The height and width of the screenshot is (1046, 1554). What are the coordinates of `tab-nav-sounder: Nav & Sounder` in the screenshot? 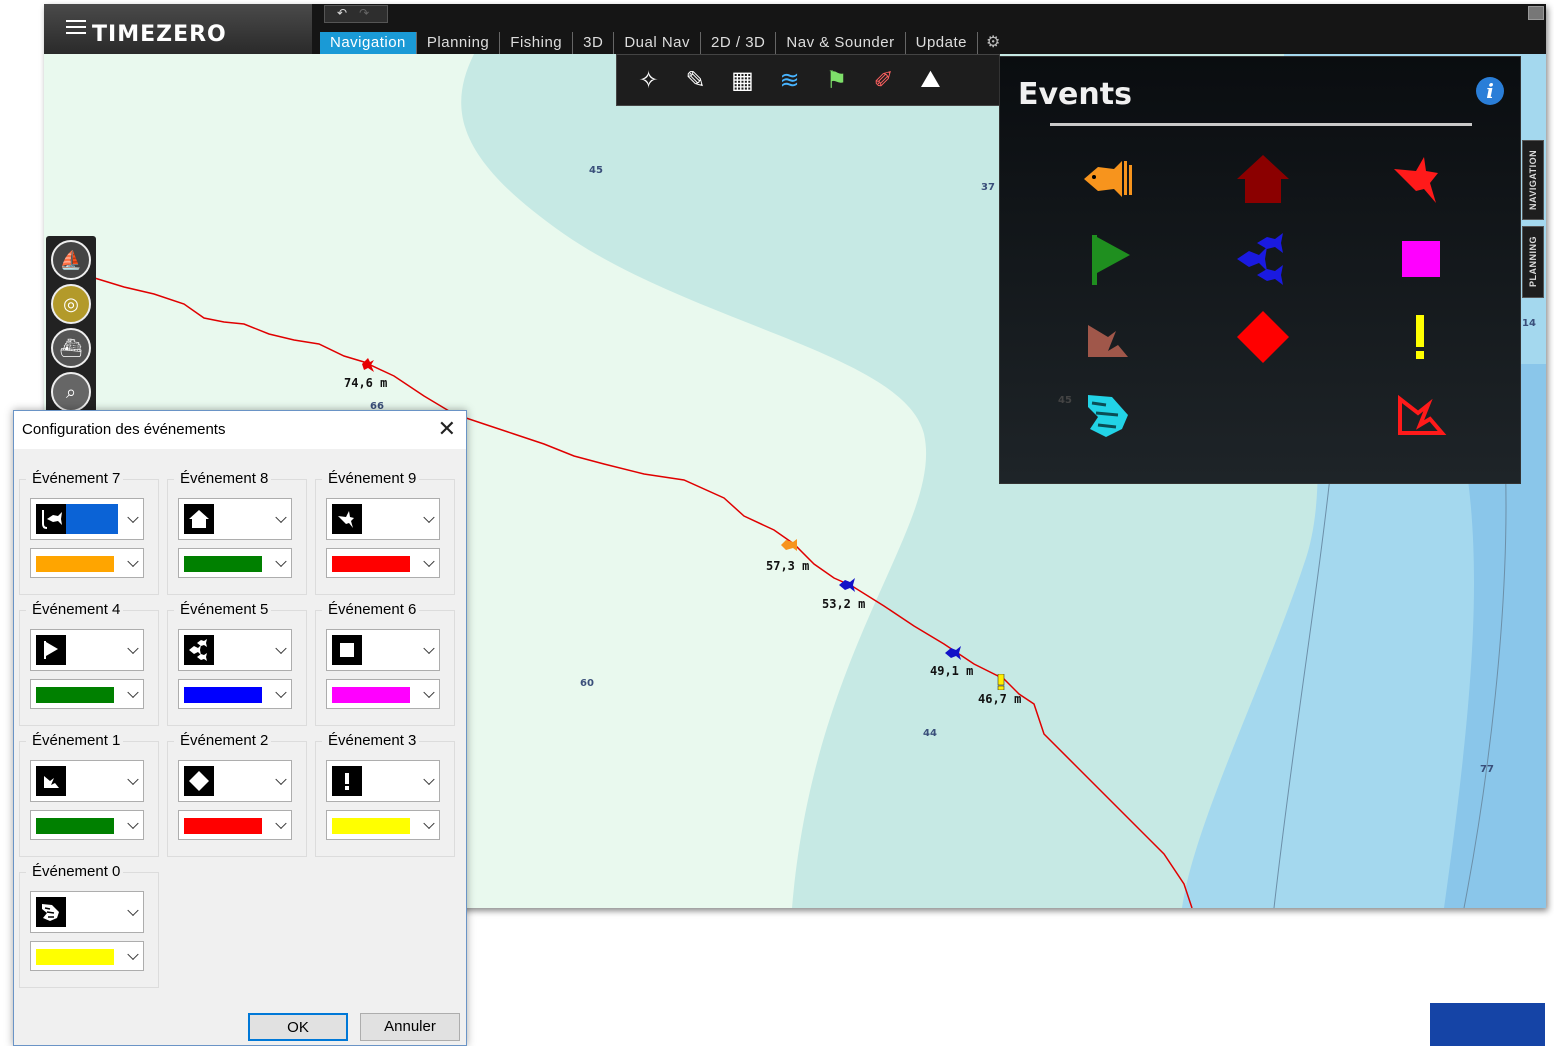 It's located at (841, 43).